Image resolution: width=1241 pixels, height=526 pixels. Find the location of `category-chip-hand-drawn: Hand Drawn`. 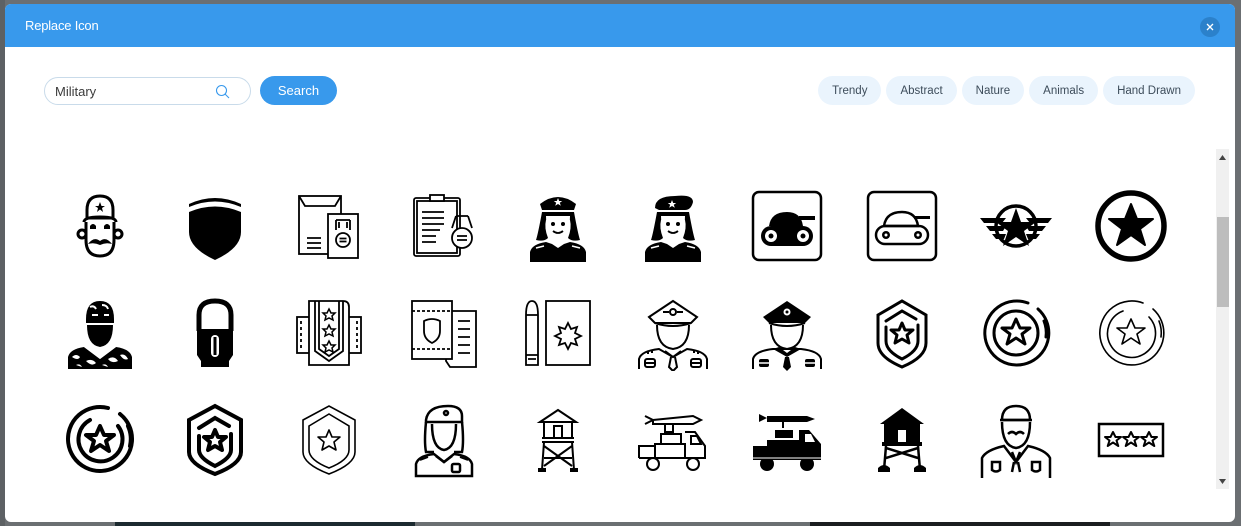

category-chip-hand-drawn: Hand Drawn is located at coordinates (1149, 90).